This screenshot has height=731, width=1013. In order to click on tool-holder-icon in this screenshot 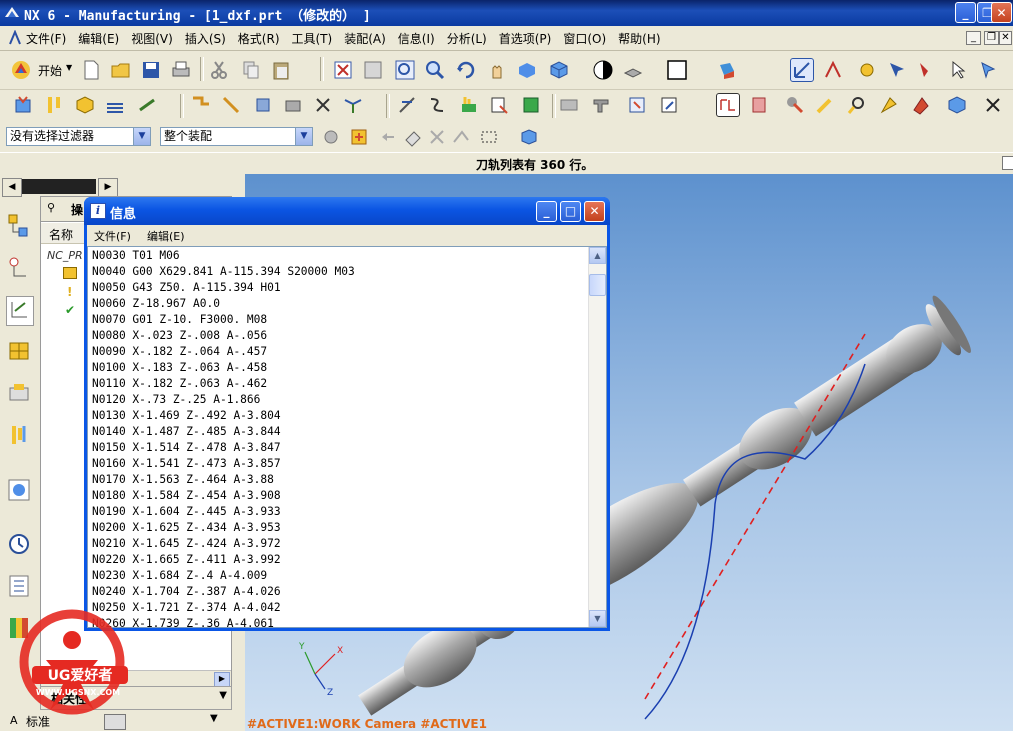, I will do `click(601, 105)`.